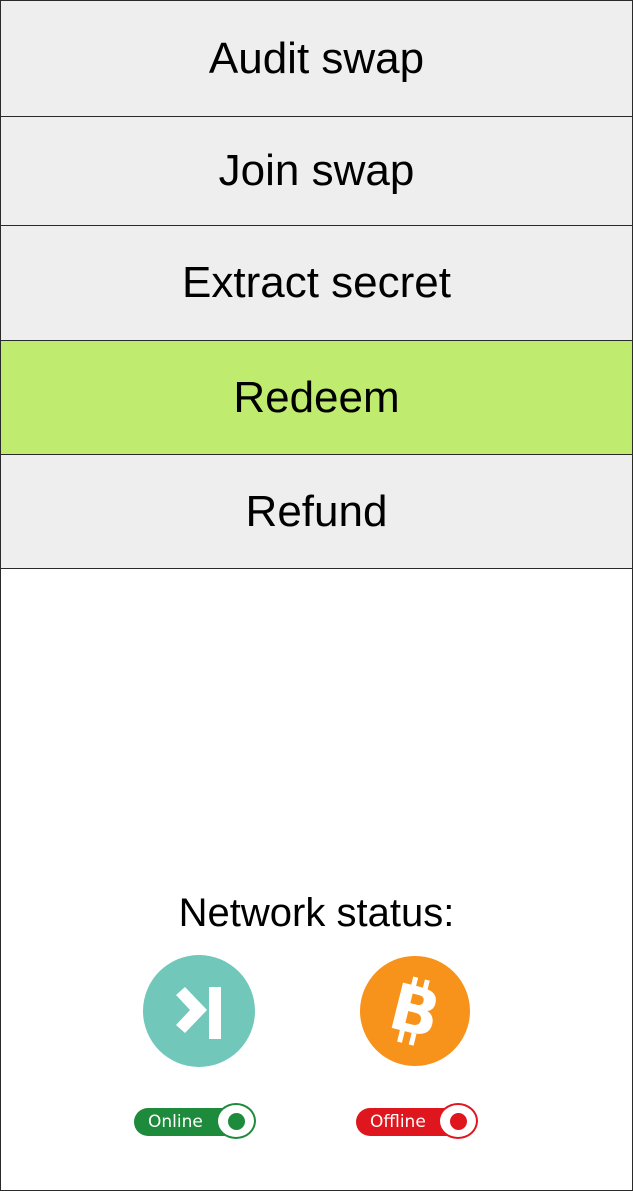 Image resolution: width=633 pixels, height=1191 pixels. Describe the element at coordinates (316, 512) in the screenshot. I see `menu-item-refund: Refund` at that location.